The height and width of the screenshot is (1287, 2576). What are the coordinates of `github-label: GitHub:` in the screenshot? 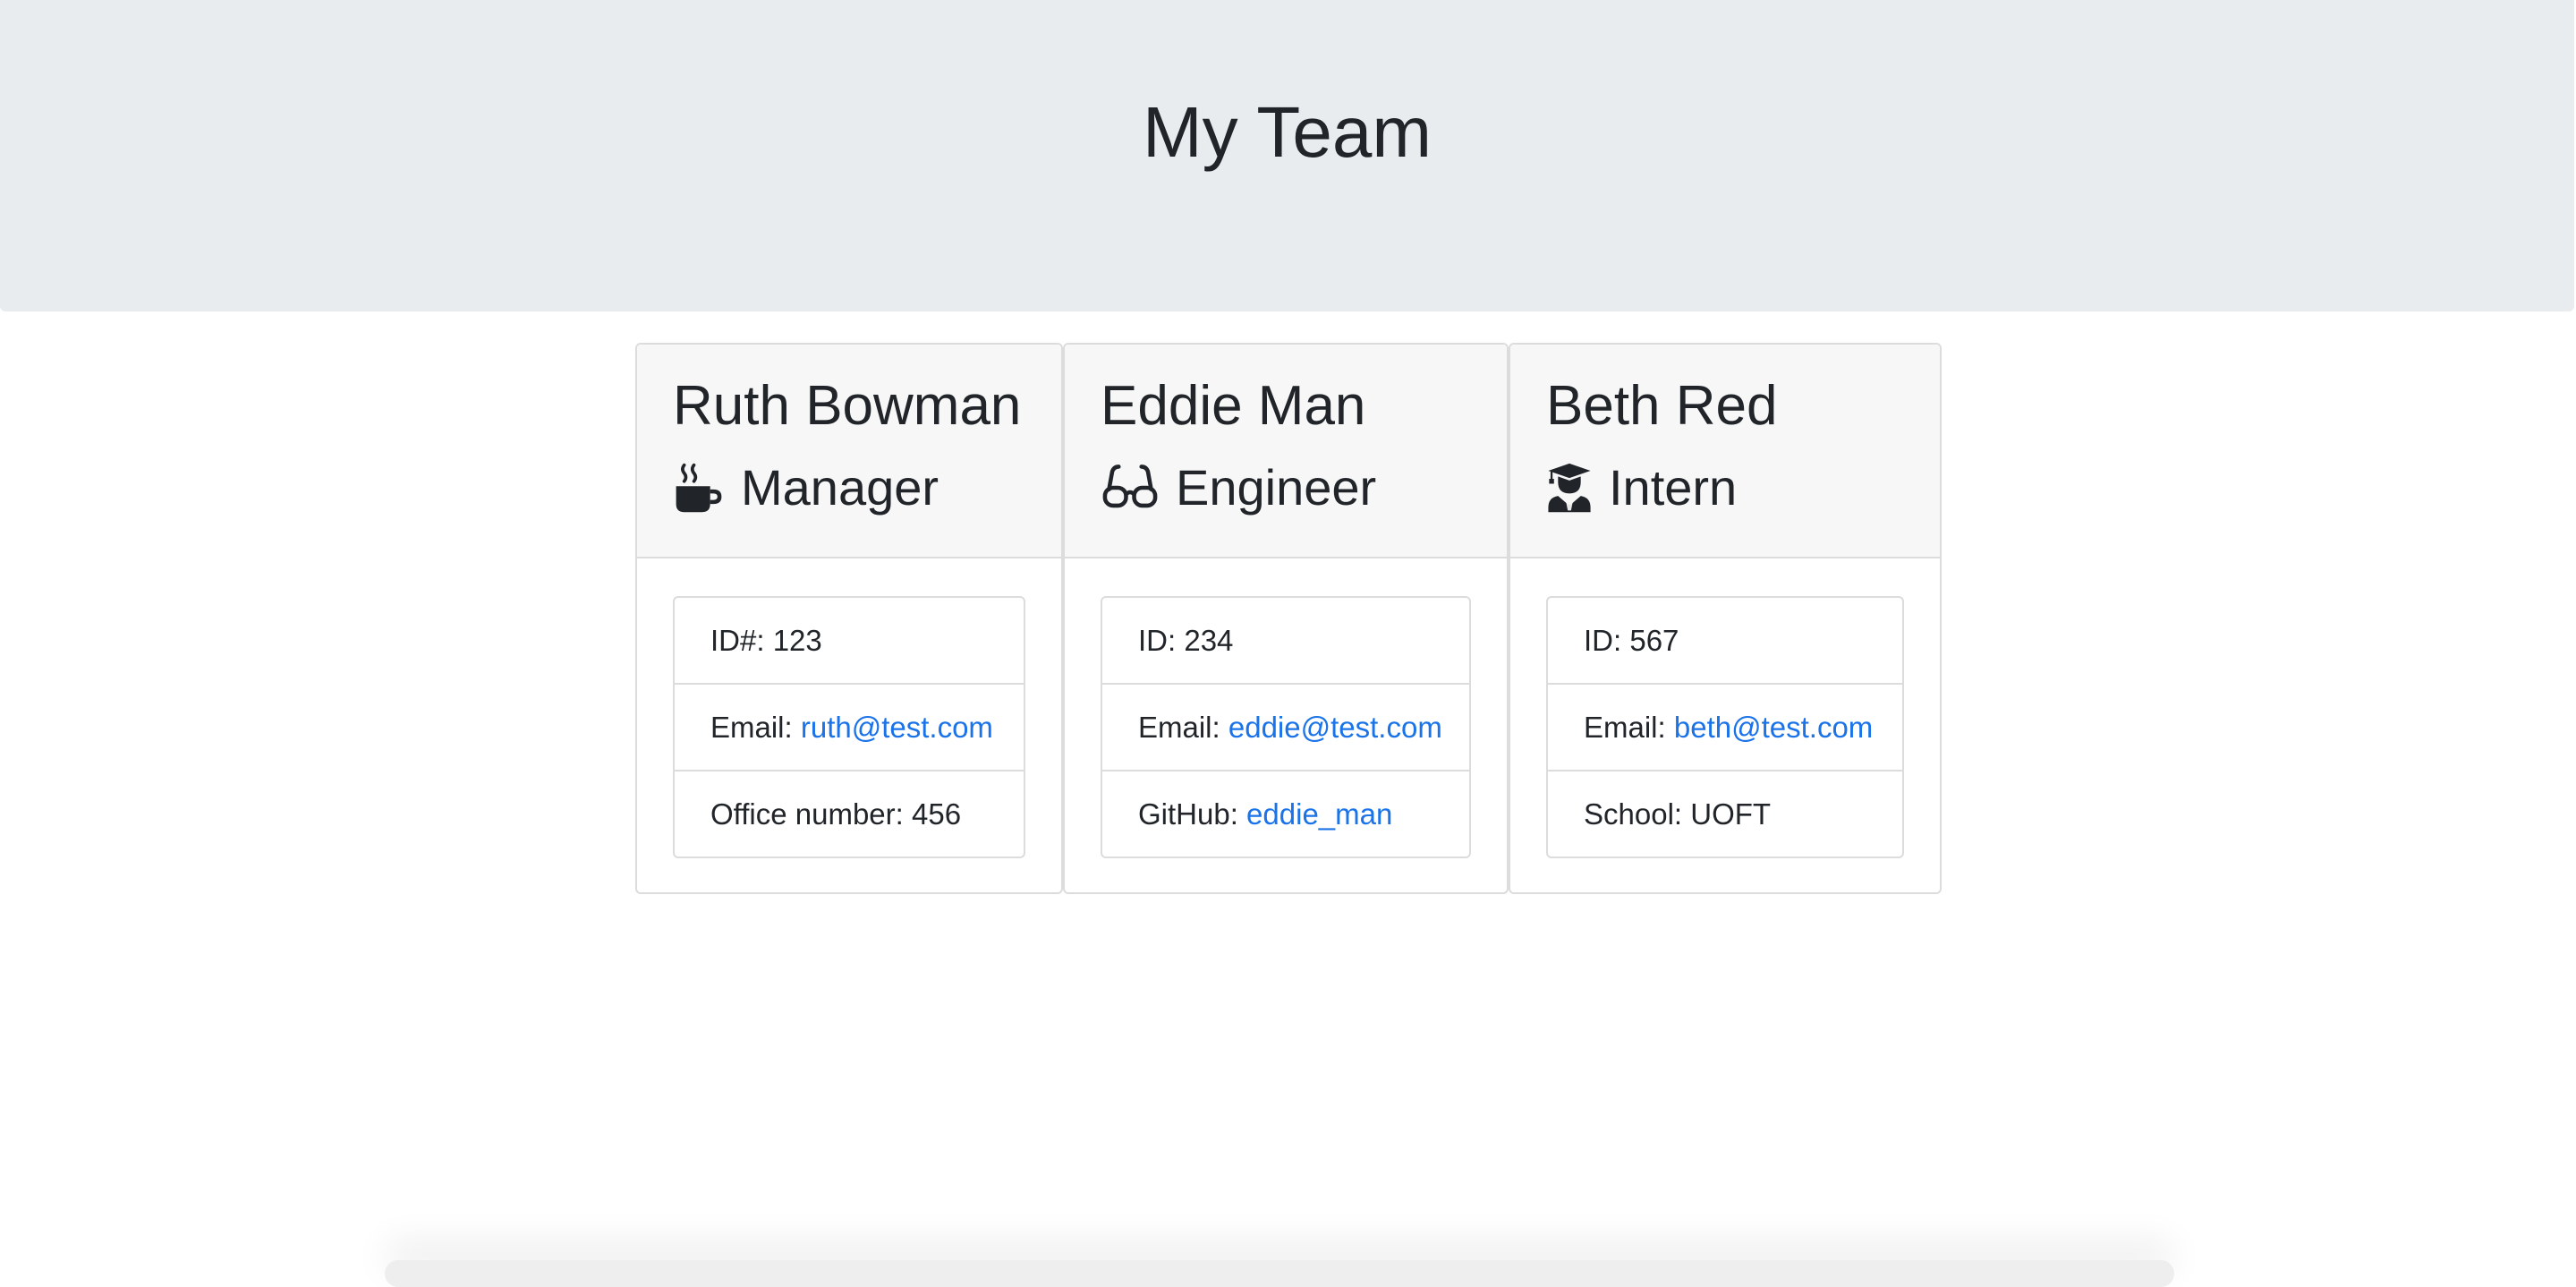 It's located at (1188, 814).